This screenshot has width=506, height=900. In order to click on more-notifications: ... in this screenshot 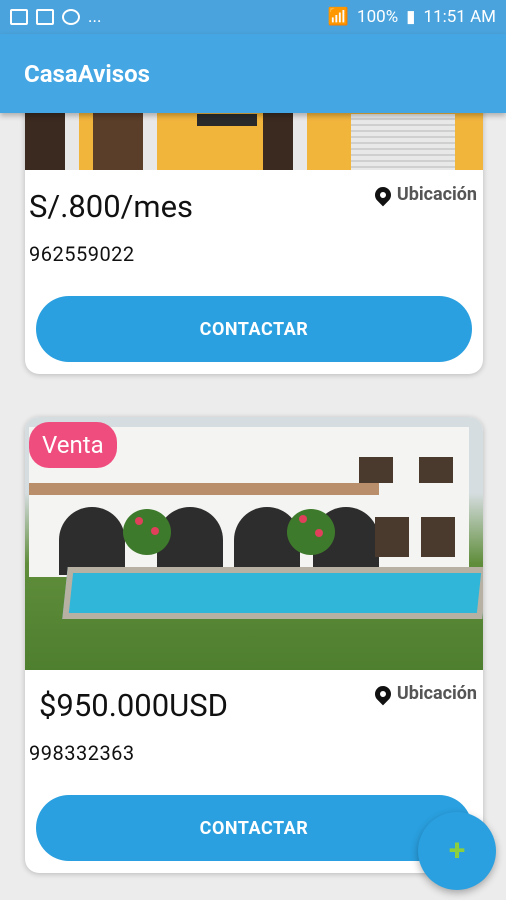, I will do `click(95, 17)`.